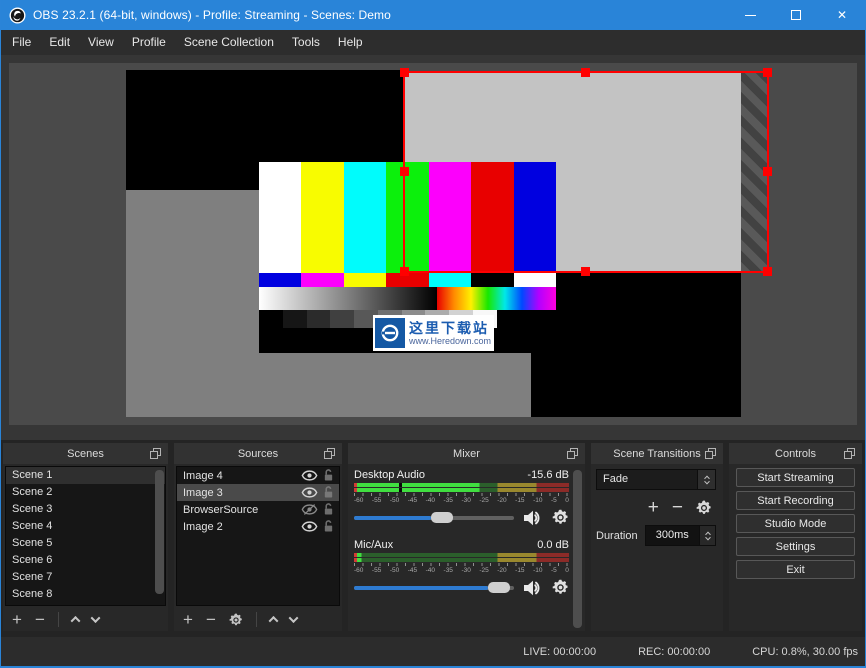  I want to click on duration-spinner, so click(707, 535).